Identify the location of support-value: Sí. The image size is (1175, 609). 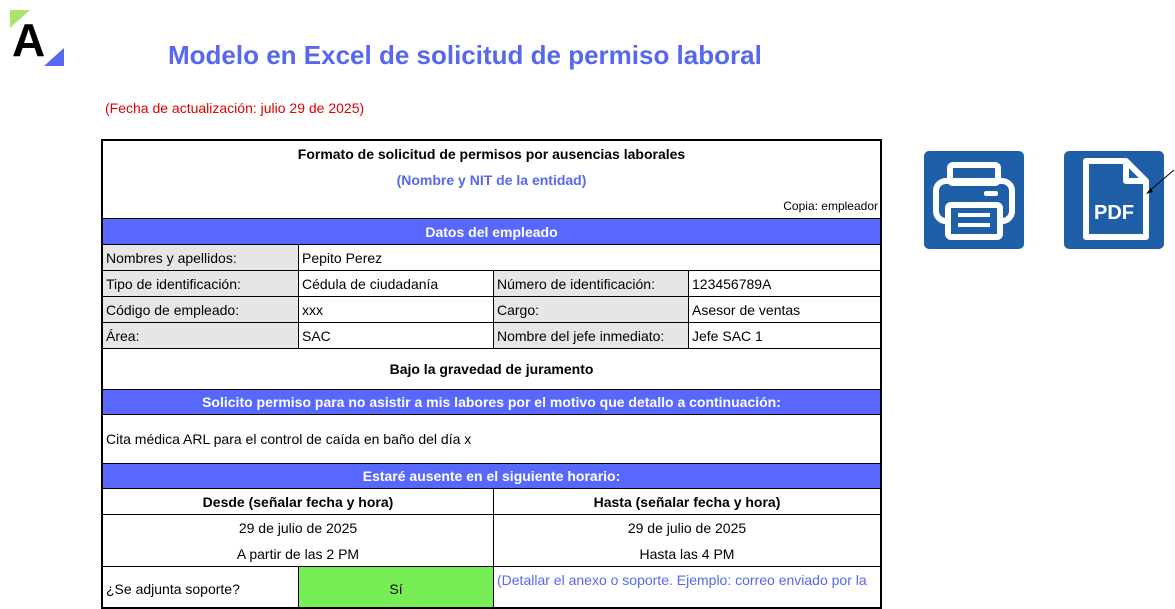
(396, 587).